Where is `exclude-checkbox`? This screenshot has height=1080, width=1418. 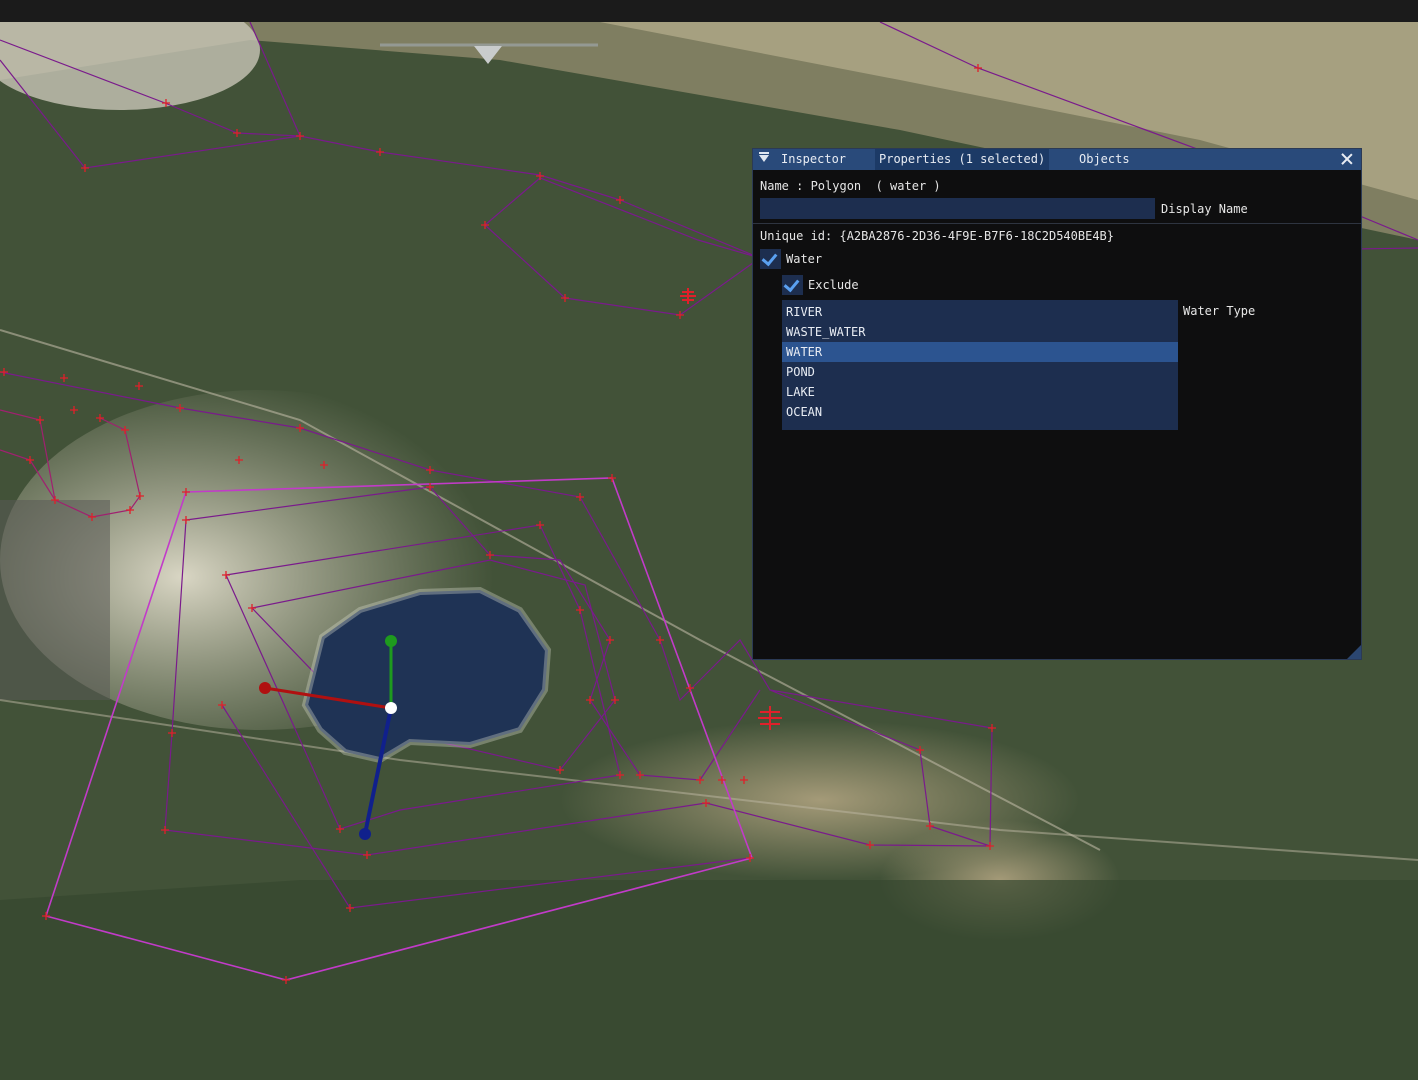 exclude-checkbox is located at coordinates (792, 285).